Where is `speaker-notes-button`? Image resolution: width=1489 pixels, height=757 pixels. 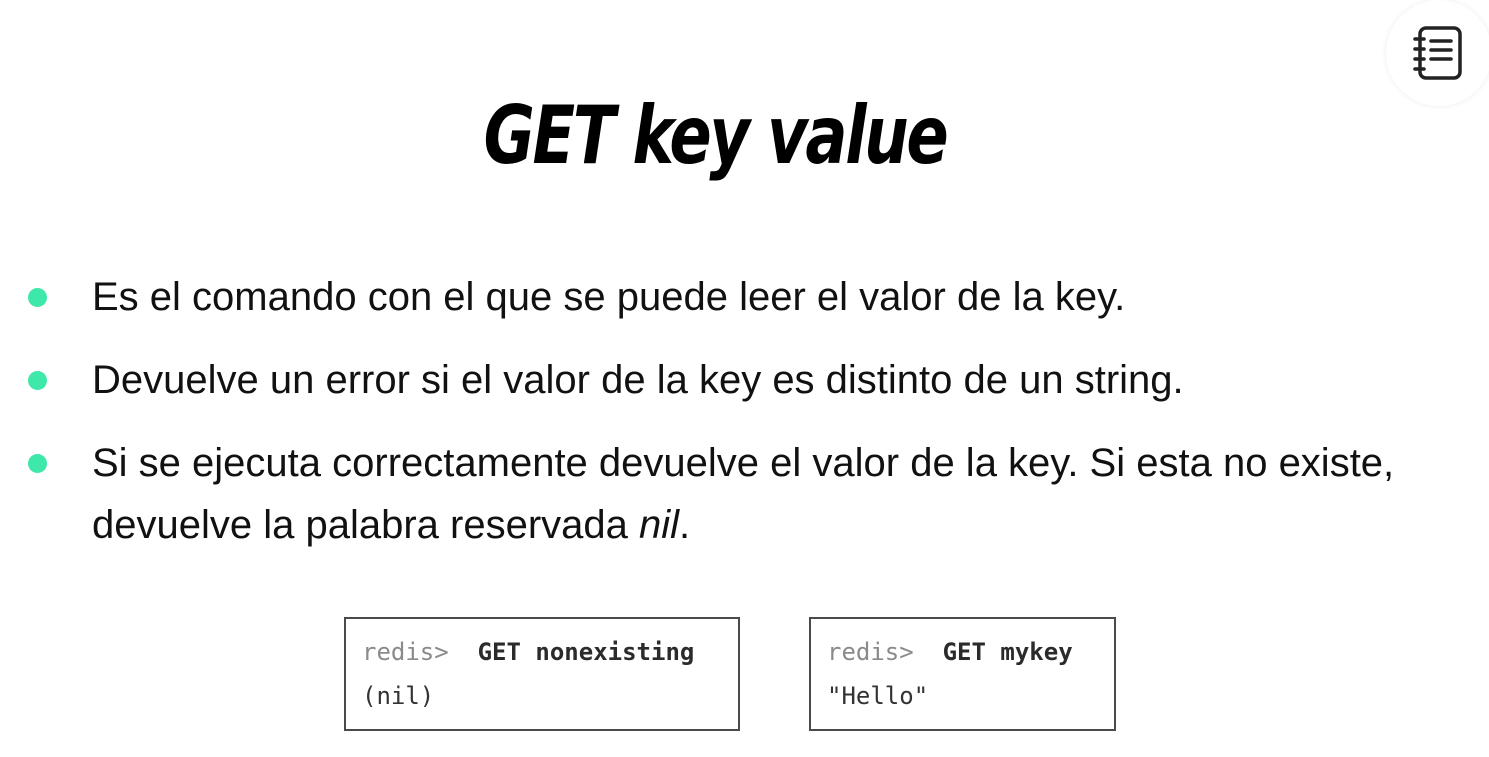 speaker-notes-button is located at coordinates (1437, 53).